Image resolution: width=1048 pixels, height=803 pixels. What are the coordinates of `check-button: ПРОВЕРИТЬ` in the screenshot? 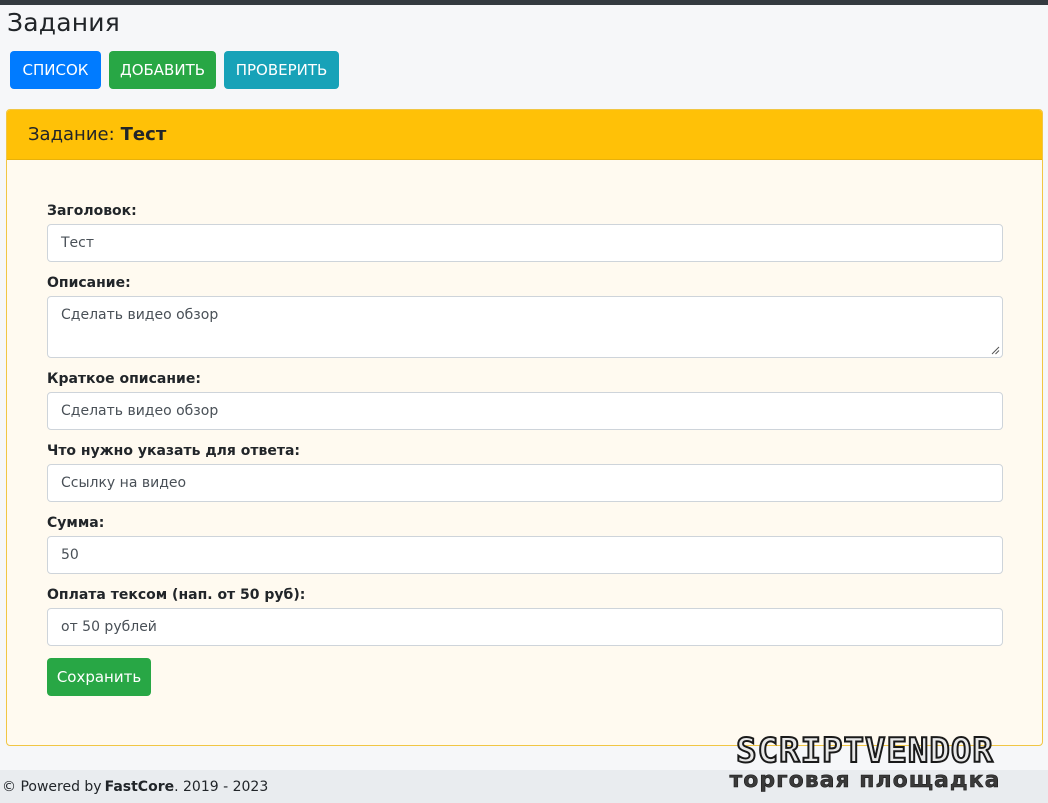 It's located at (281, 70).